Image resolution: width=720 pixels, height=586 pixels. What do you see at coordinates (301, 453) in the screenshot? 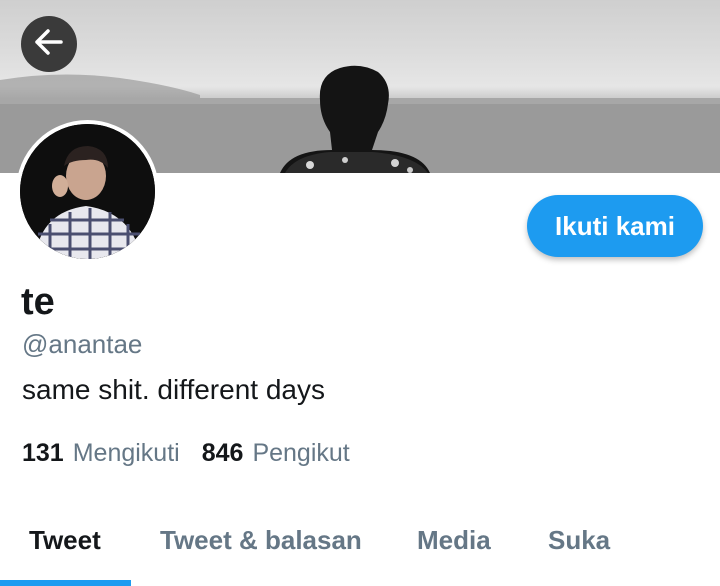
I see `followers-label: Pengikut` at bounding box center [301, 453].